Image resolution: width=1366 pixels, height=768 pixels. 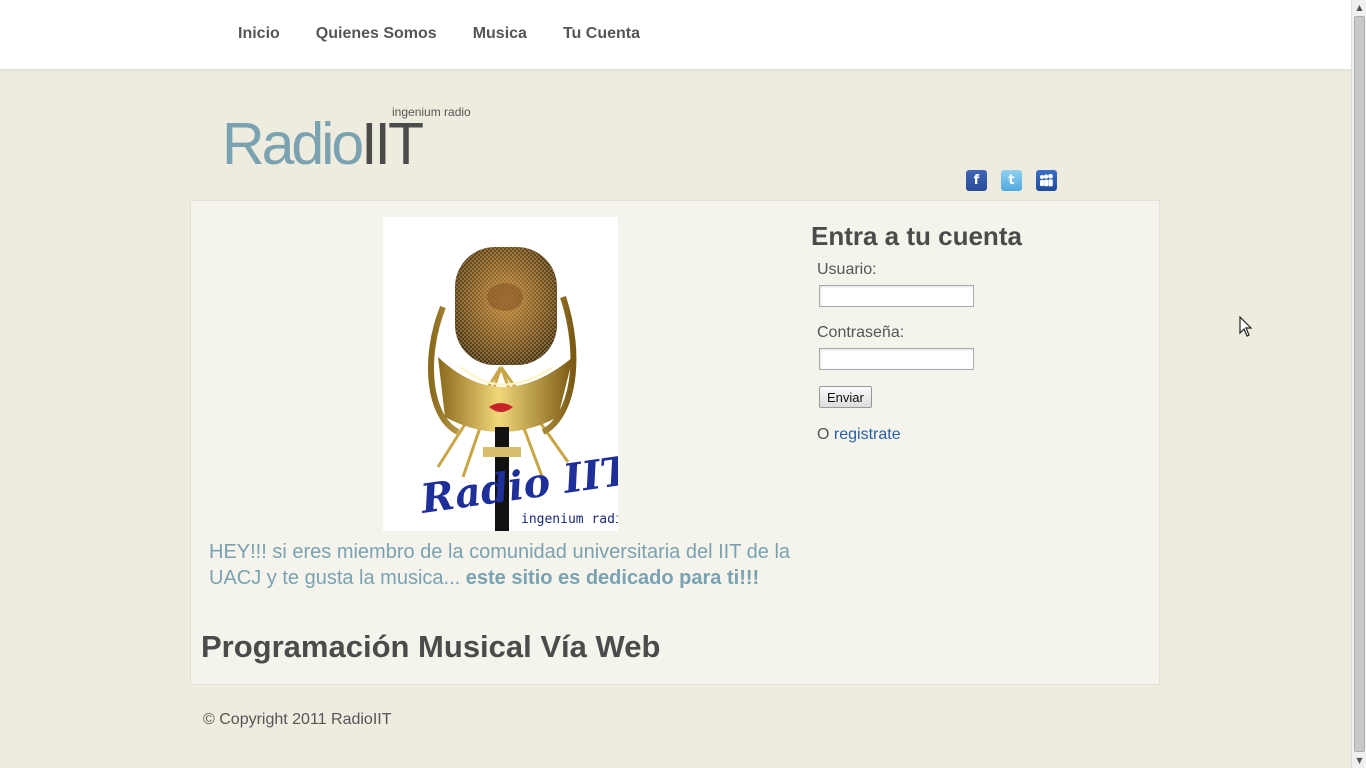 I want to click on password-input, so click(x=896, y=359).